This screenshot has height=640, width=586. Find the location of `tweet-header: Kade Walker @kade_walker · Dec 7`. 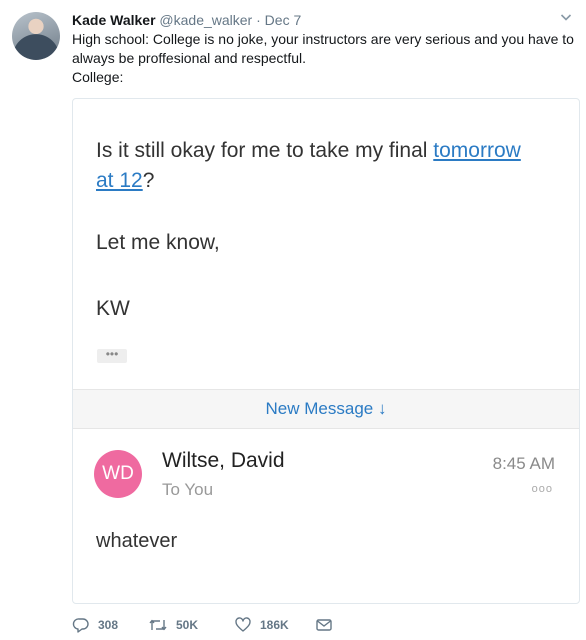

tweet-header: Kade Walker @kade_walker · Dec 7 is located at coordinates (323, 20).